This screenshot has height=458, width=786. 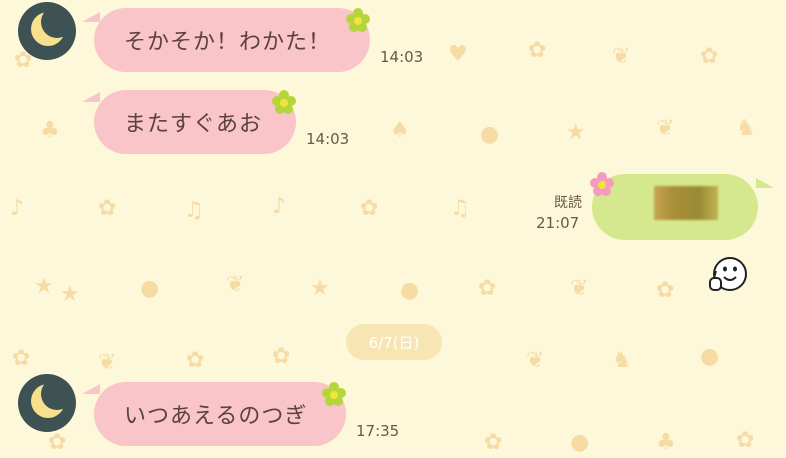 I want to click on message-text: いつあえるのつぎ, so click(x=216, y=416).